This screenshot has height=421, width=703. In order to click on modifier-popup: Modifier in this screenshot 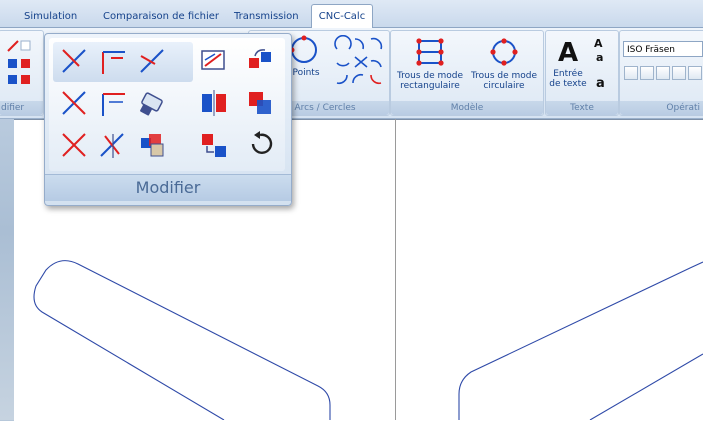, I will do `click(168, 119)`.